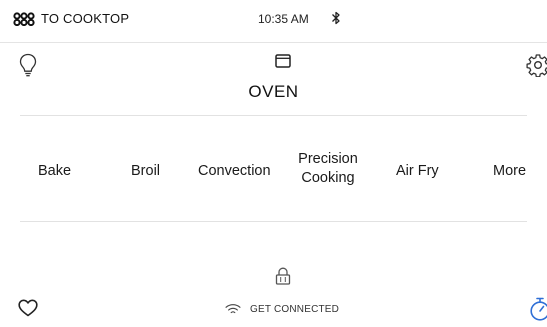 The height and width of the screenshot is (327, 547). I want to click on precision-label-line1: Precision, so click(328, 159).